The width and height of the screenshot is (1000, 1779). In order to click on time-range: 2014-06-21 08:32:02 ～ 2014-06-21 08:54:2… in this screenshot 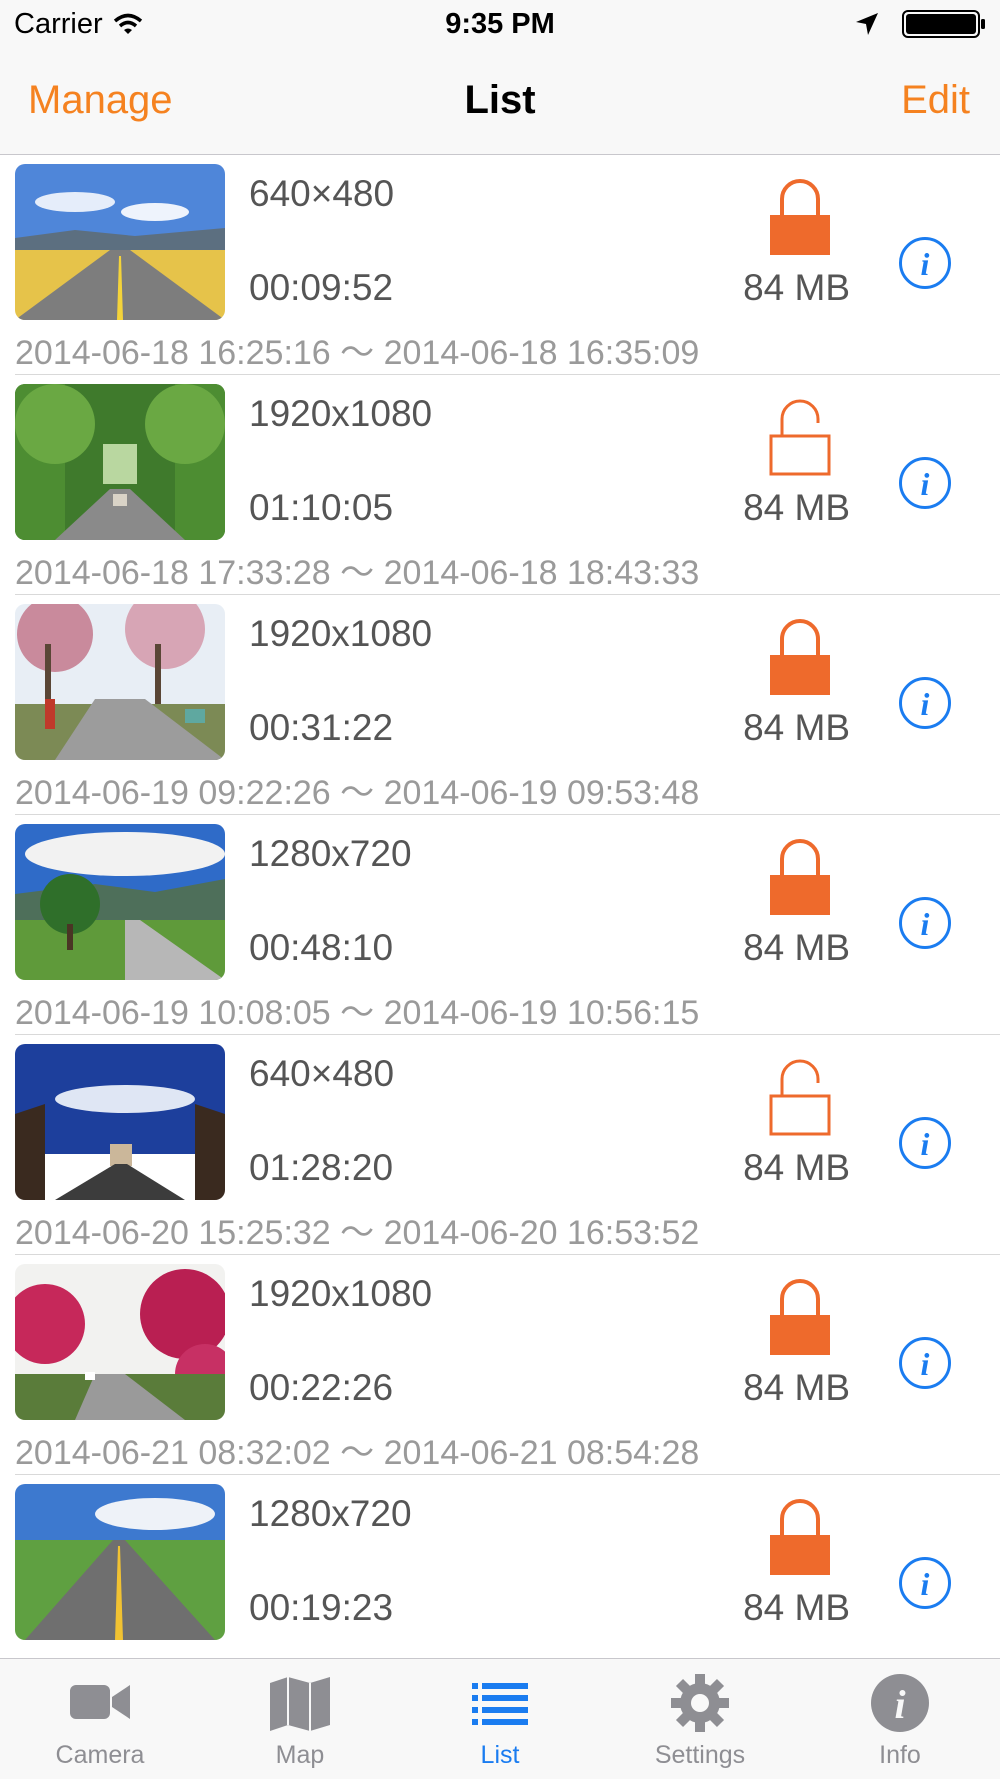, I will do `click(357, 1453)`.